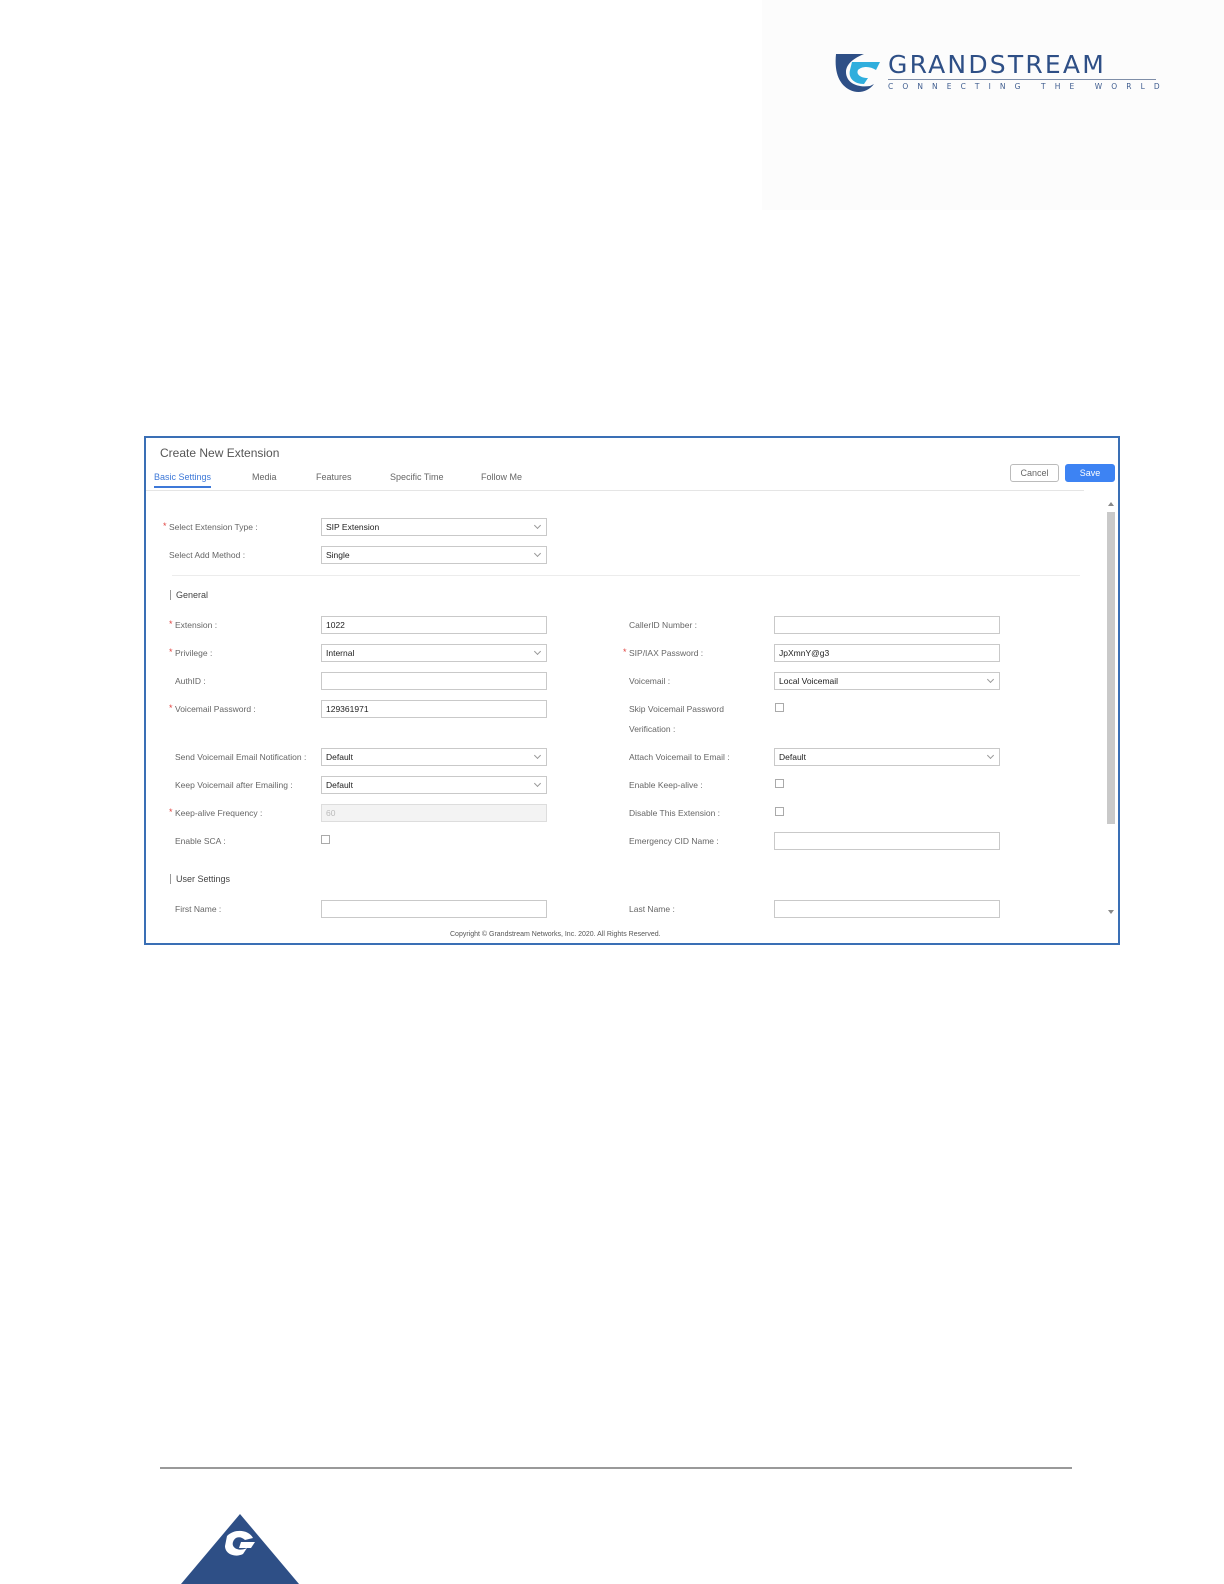 The width and height of the screenshot is (1224, 1584). What do you see at coordinates (1111, 668) in the screenshot?
I see `scrollbar-thumb` at bounding box center [1111, 668].